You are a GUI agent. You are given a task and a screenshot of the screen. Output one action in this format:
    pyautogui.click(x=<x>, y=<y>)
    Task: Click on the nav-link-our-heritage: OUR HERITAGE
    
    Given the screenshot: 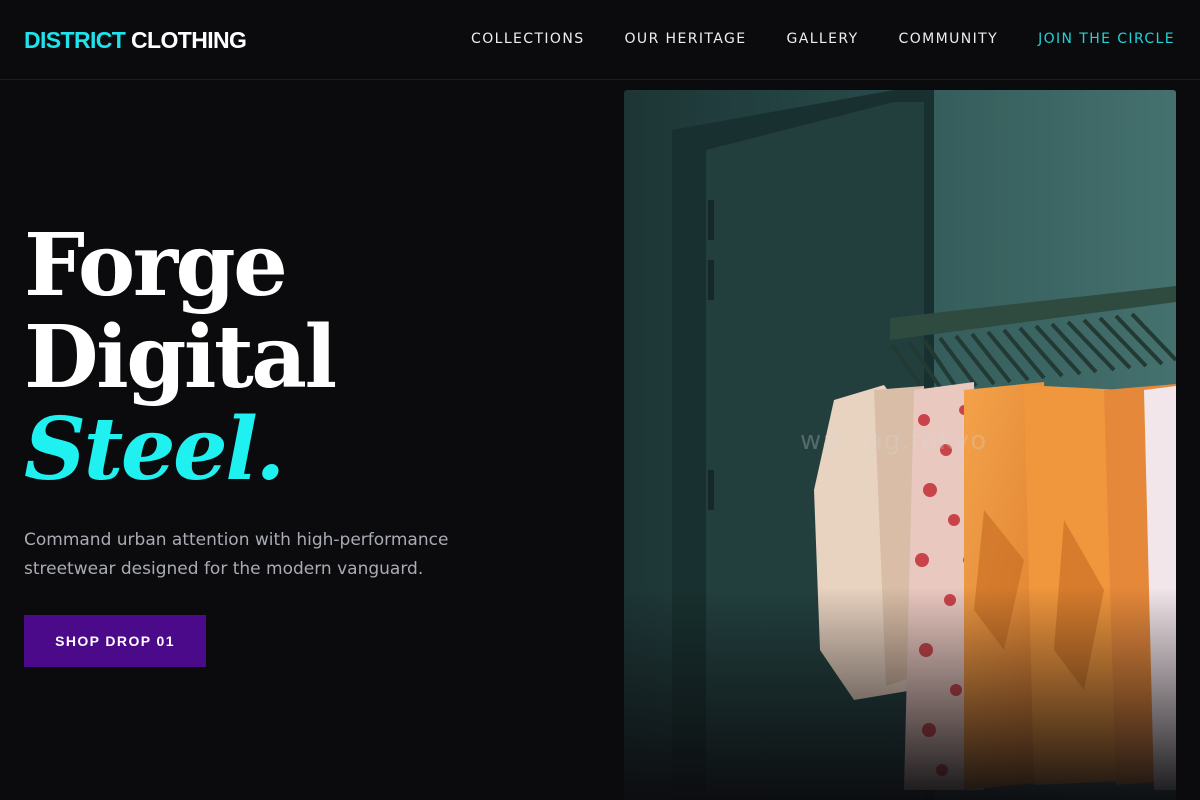 What is the action you would take?
    pyautogui.click(x=686, y=39)
    